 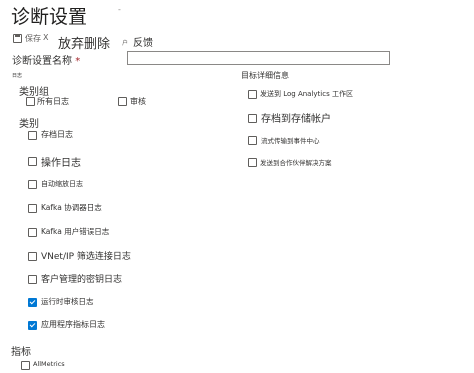 I want to click on save-icon, so click(x=17, y=38).